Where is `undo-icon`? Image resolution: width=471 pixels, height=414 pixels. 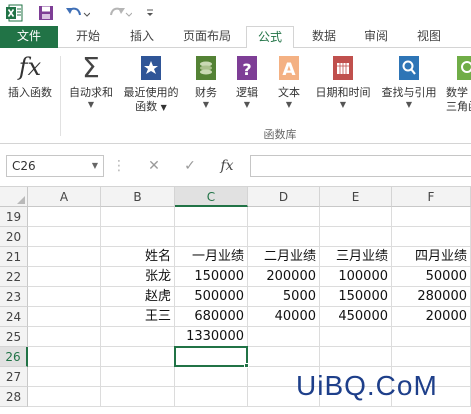 undo-icon is located at coordinates (77, 13).